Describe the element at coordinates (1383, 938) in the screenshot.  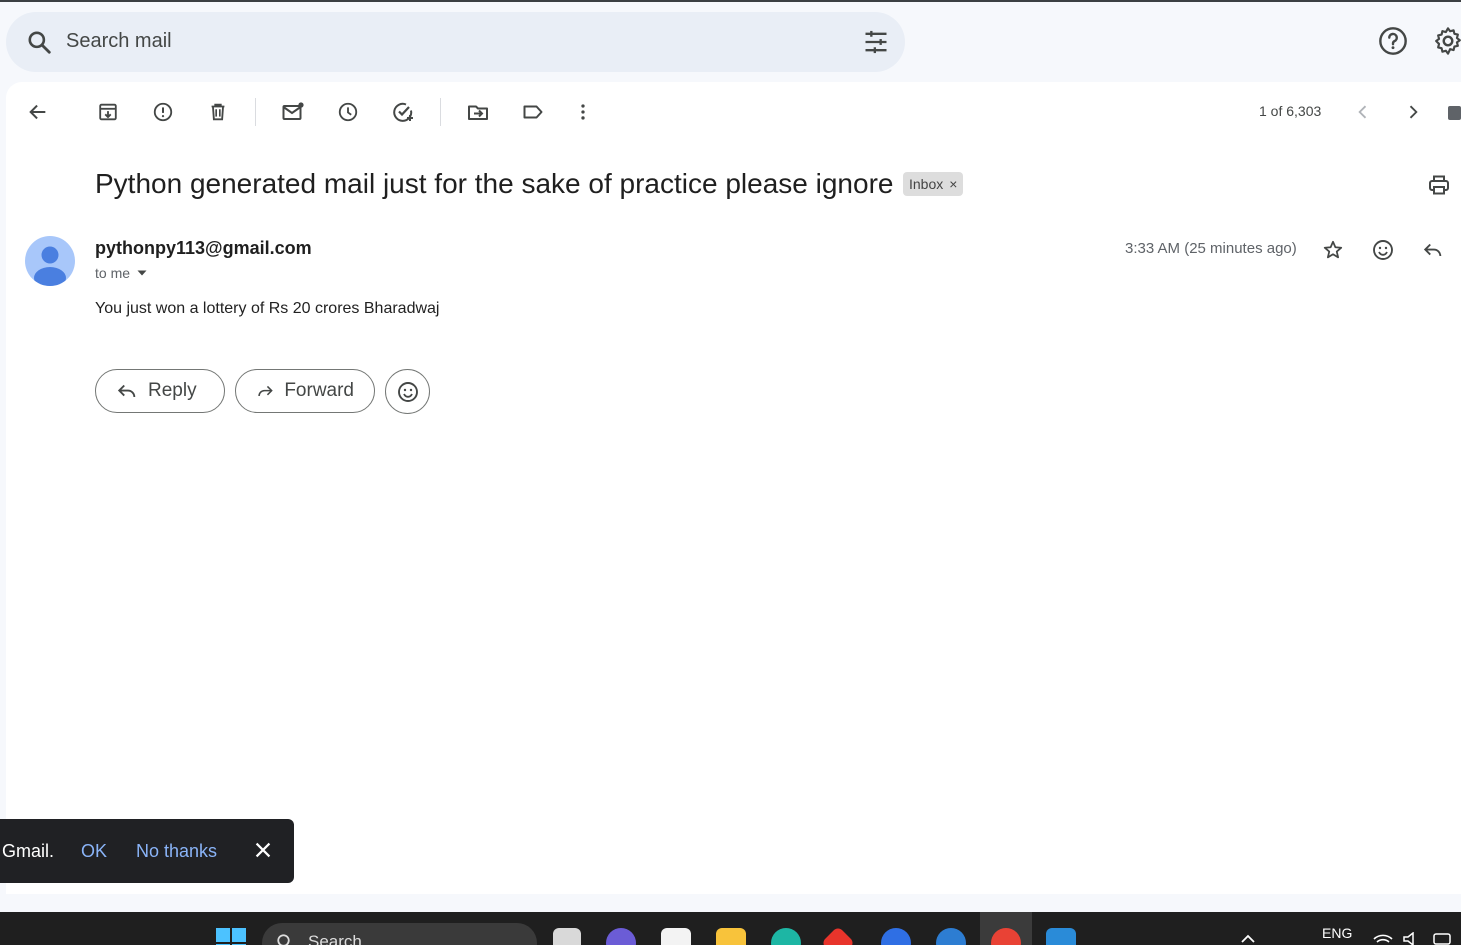
I see `wifi-icon` at that location.